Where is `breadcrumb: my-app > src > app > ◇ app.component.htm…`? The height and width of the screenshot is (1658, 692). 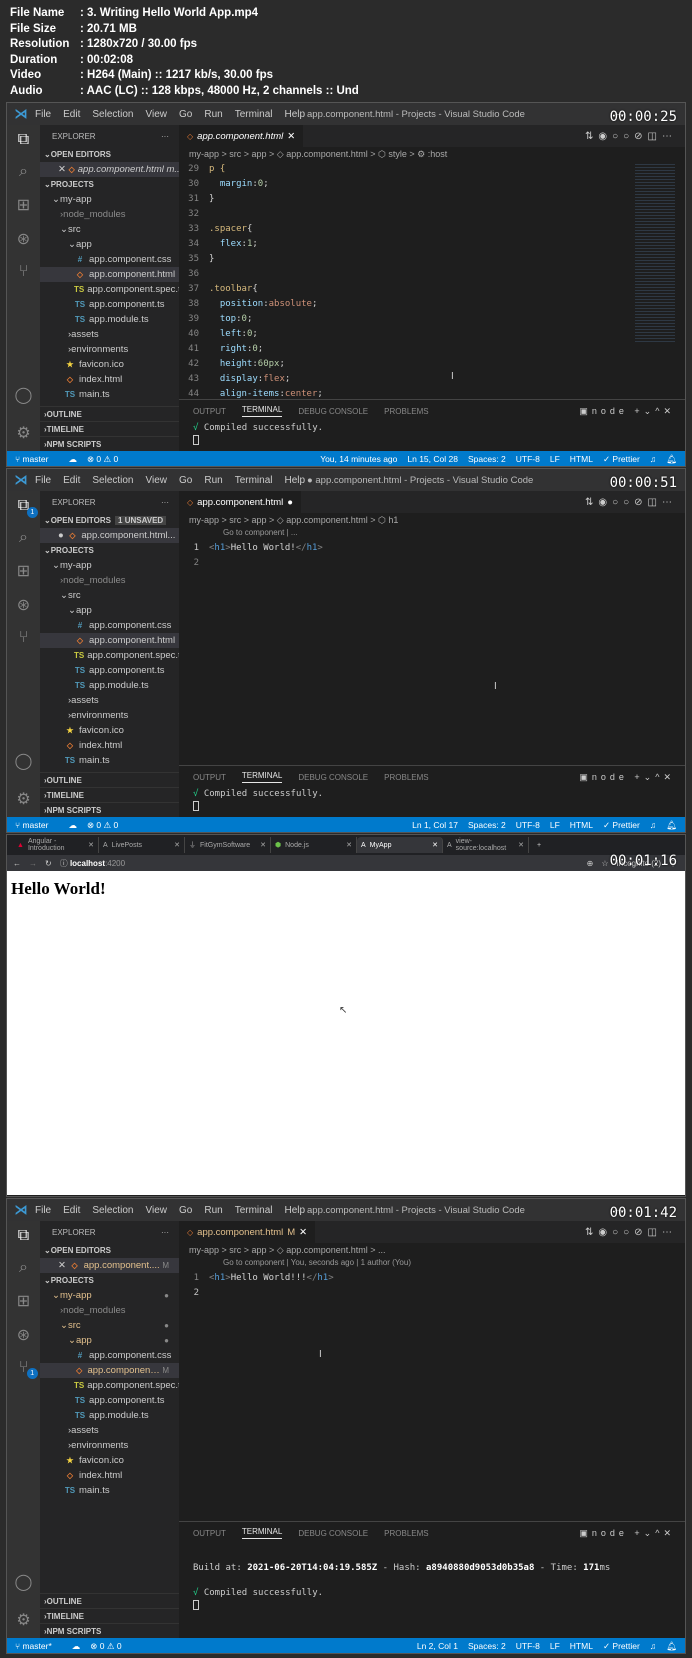 breadcrumb: my-app > src > app > ◇ app.component.htm… is located at coordinates (432, 520).